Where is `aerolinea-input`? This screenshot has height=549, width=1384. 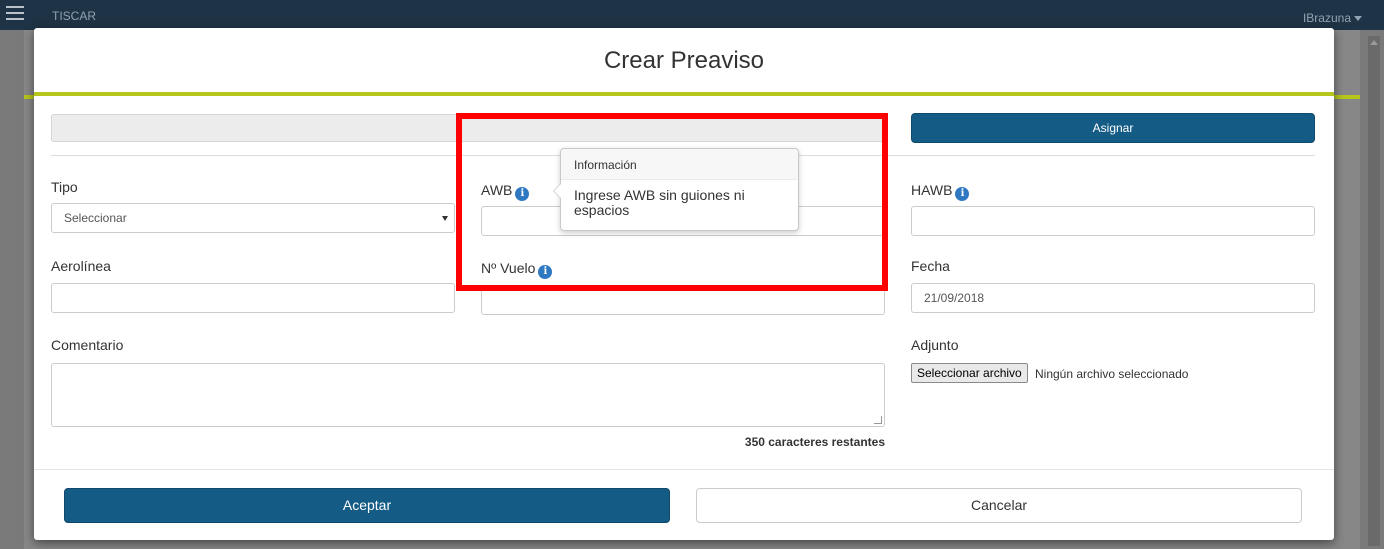 aerolinea-input is located at coordinates (253, 298).